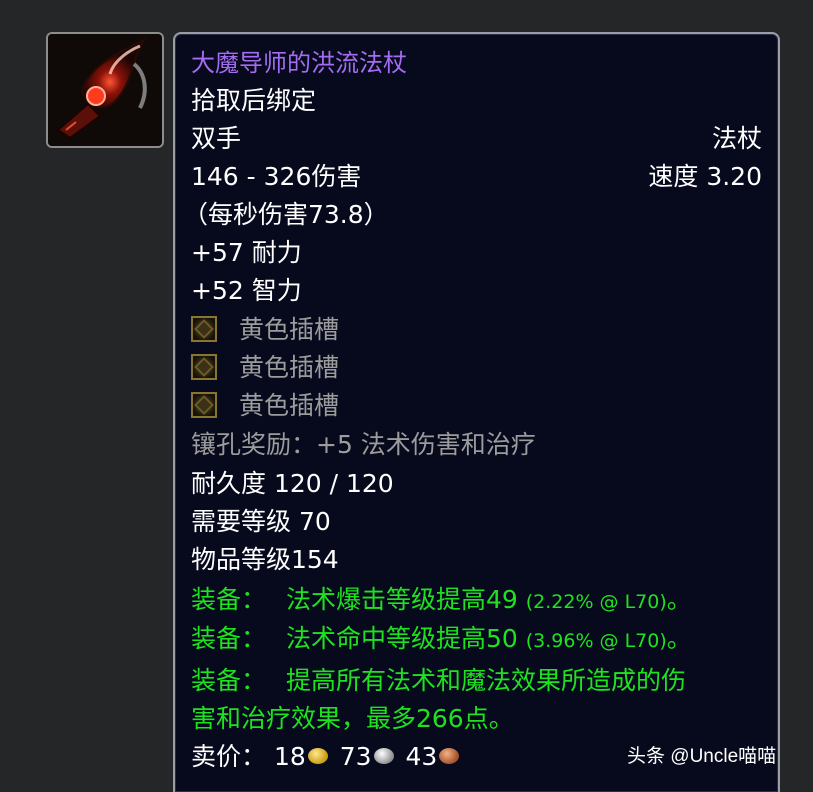 The height and width of the screenshot is (792, 813). Describe the element at coordinates (292, 483) in the screenshot. I see `durability: 耐久度 120 / 120` at that location.